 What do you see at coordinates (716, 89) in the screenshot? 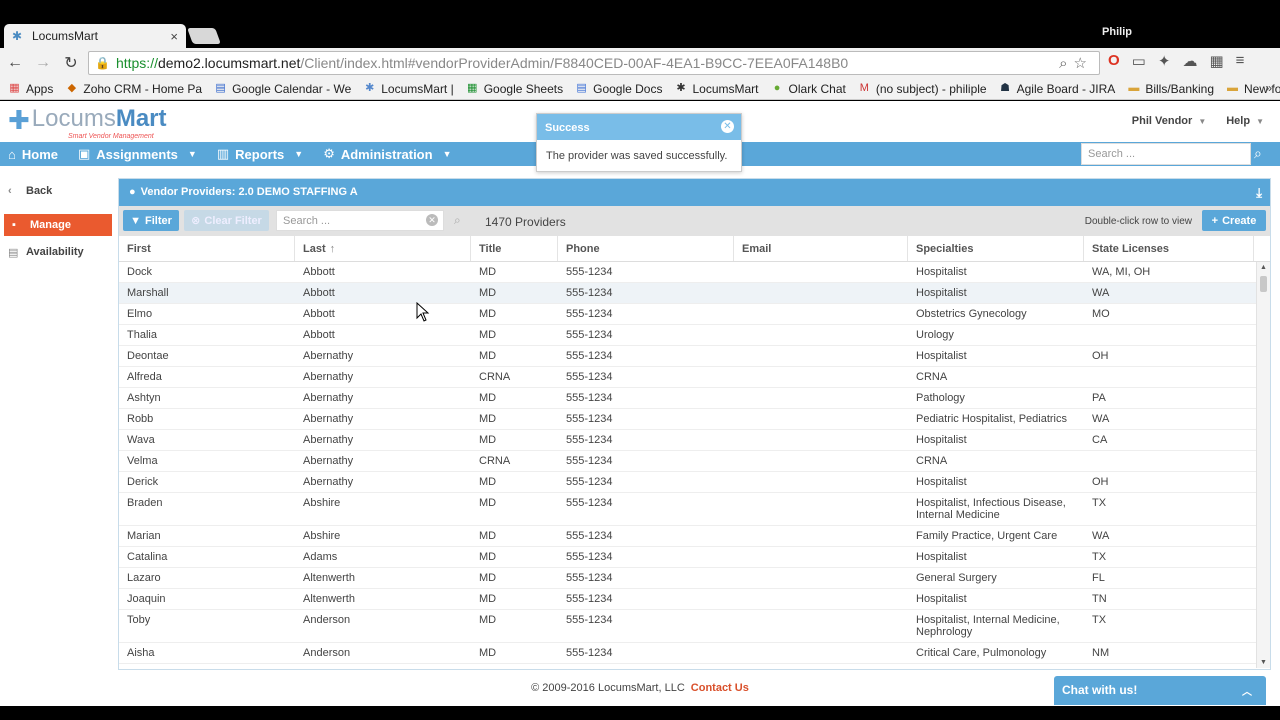
I see `bookmark-item: ✱ LocumsMart` at bounding box center [716, 89].